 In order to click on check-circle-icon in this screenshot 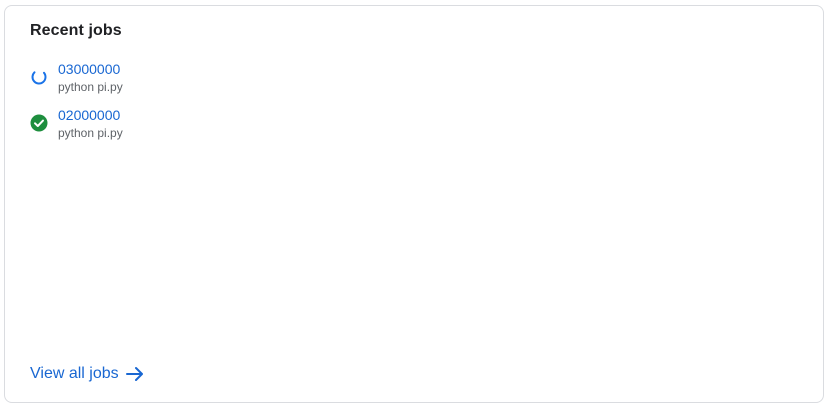, I will do `click(39, 123)`.